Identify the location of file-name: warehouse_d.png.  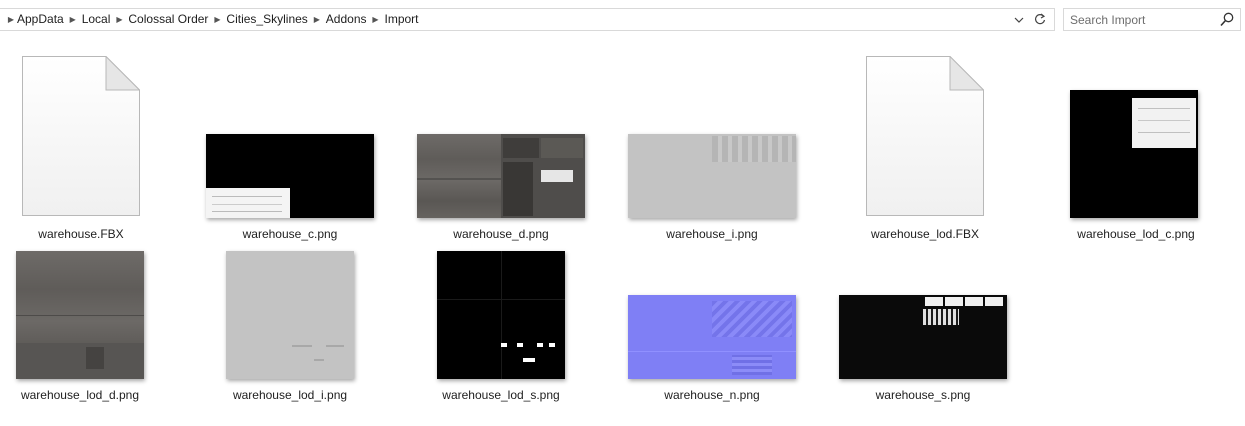
(501, 234).